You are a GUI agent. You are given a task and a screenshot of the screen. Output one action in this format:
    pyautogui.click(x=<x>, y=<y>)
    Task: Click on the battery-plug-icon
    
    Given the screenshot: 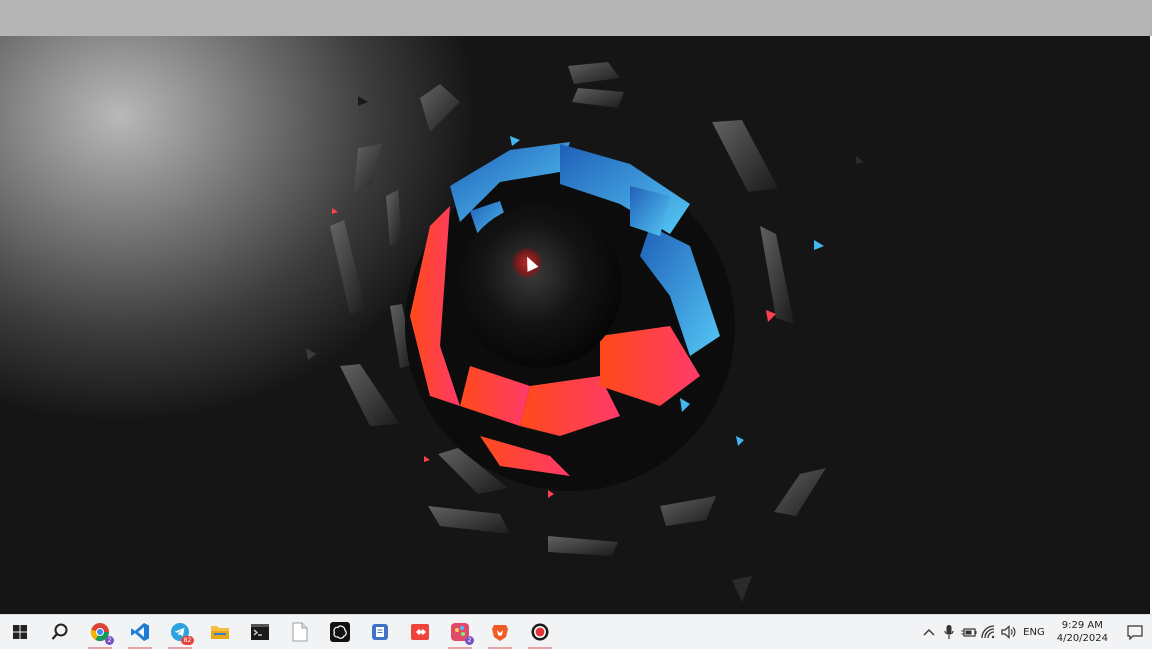 What is the action you would take?
    pyautogui.click(x=969, y=632)
    